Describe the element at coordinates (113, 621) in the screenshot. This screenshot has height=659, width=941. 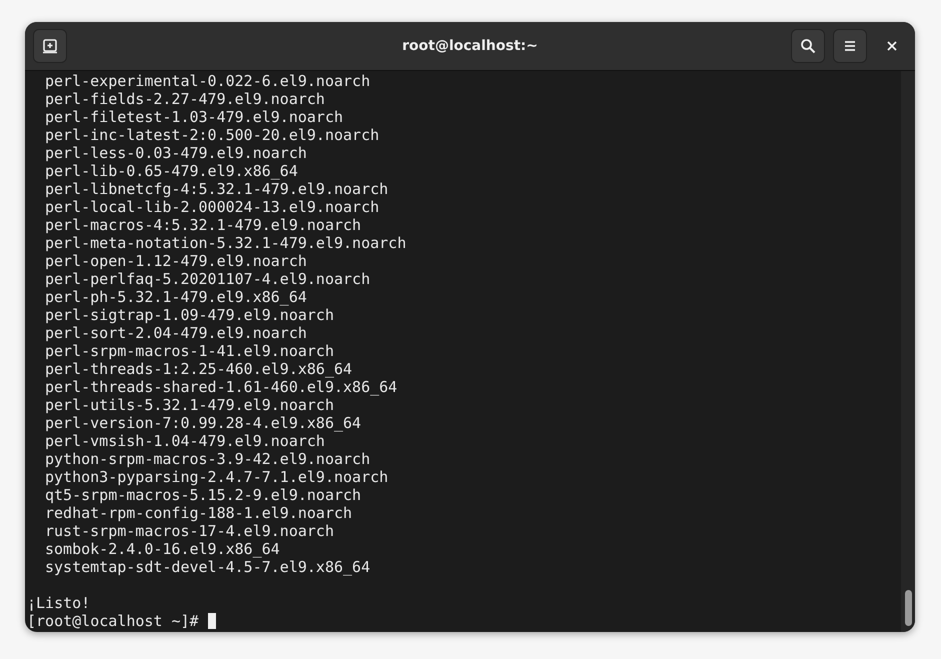
I see `shell-prompt: [root@localhost ~]#` at that location.